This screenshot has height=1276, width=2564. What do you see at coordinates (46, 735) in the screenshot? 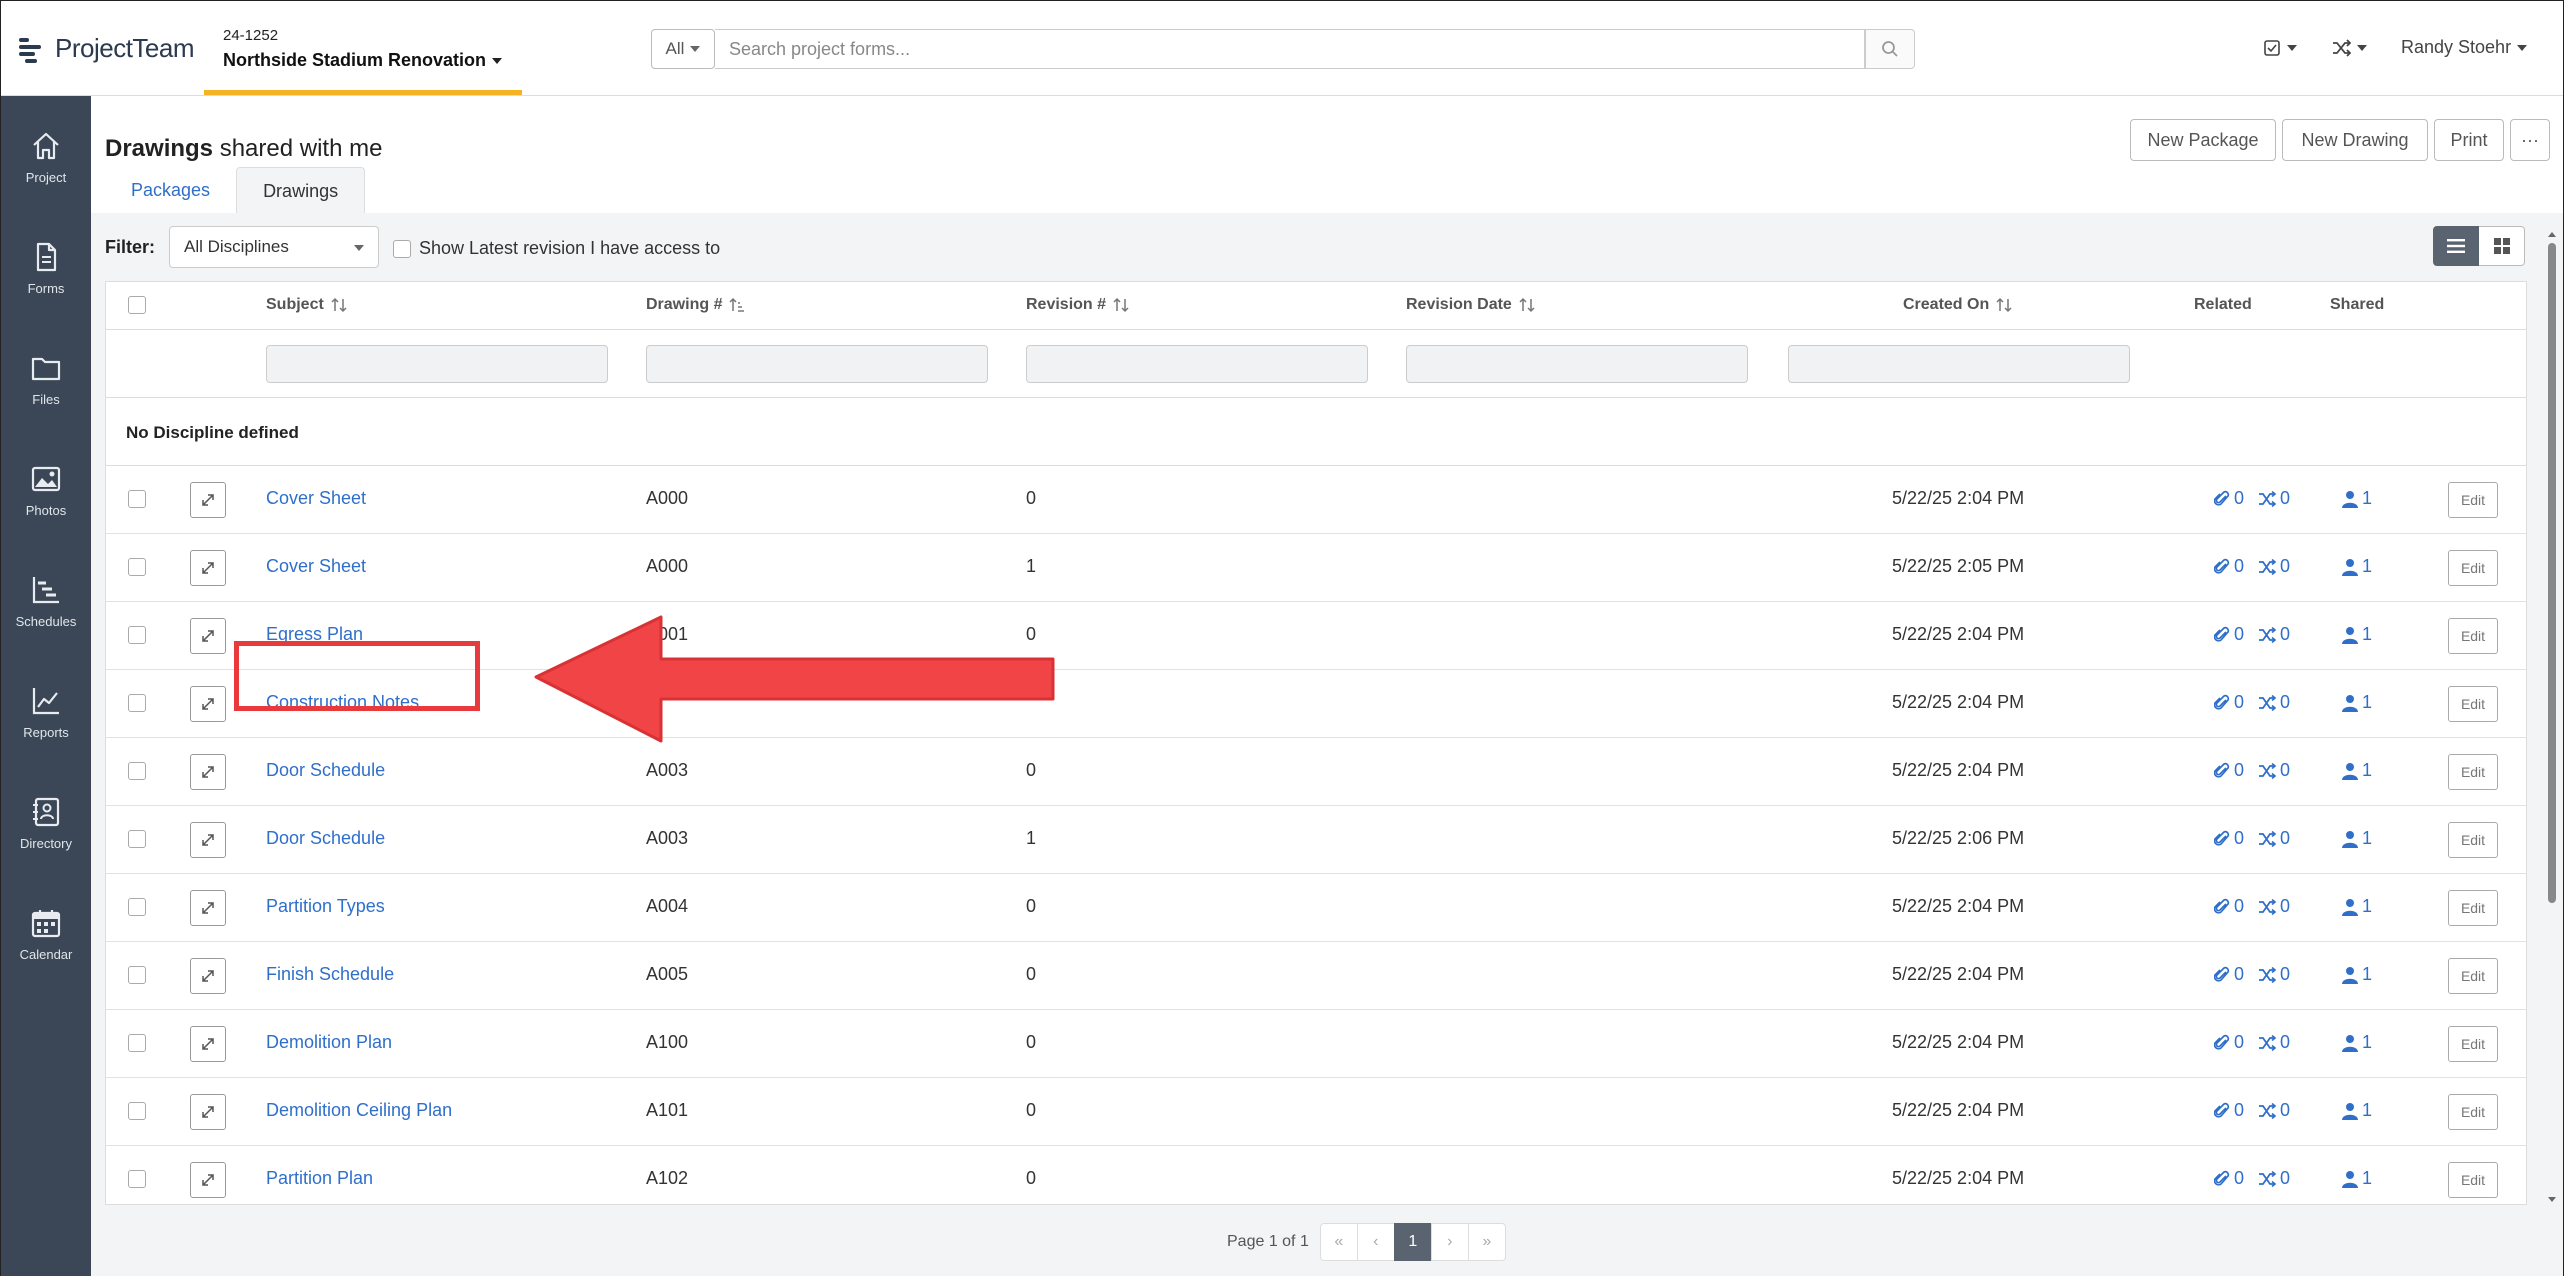
I see `sidebar-item-reports: Reports` at bounding box center [46, 735].